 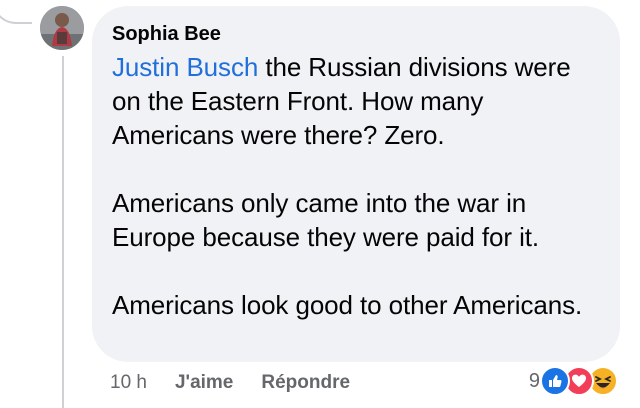 What do you see at coordinates (305, 383) in the screenshot?
I see `reply-button: Répondre` at bounding box center [305, 383].